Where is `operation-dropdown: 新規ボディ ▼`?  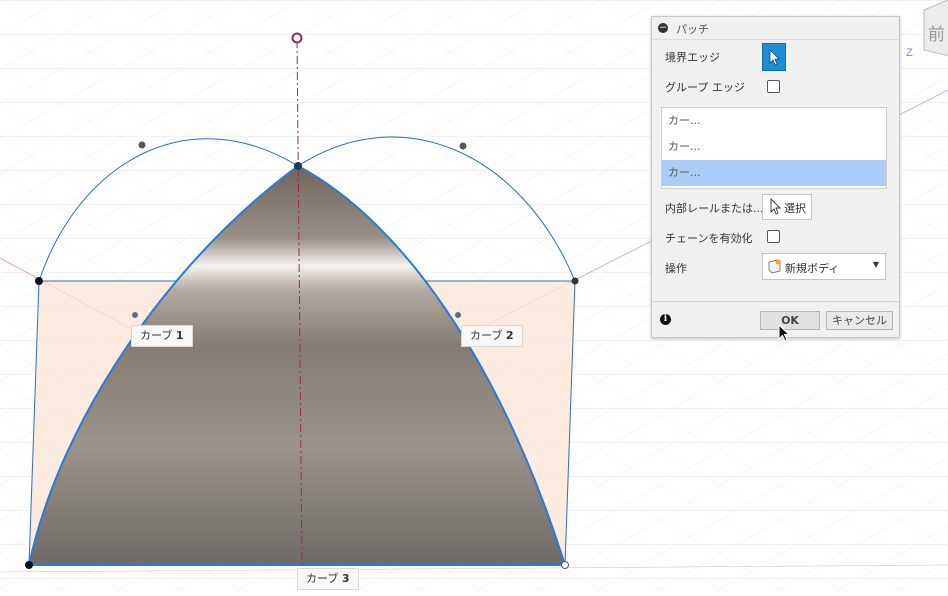 operation-dropdown: 新規ボディ ▼ is located at coordinates (824, 266).